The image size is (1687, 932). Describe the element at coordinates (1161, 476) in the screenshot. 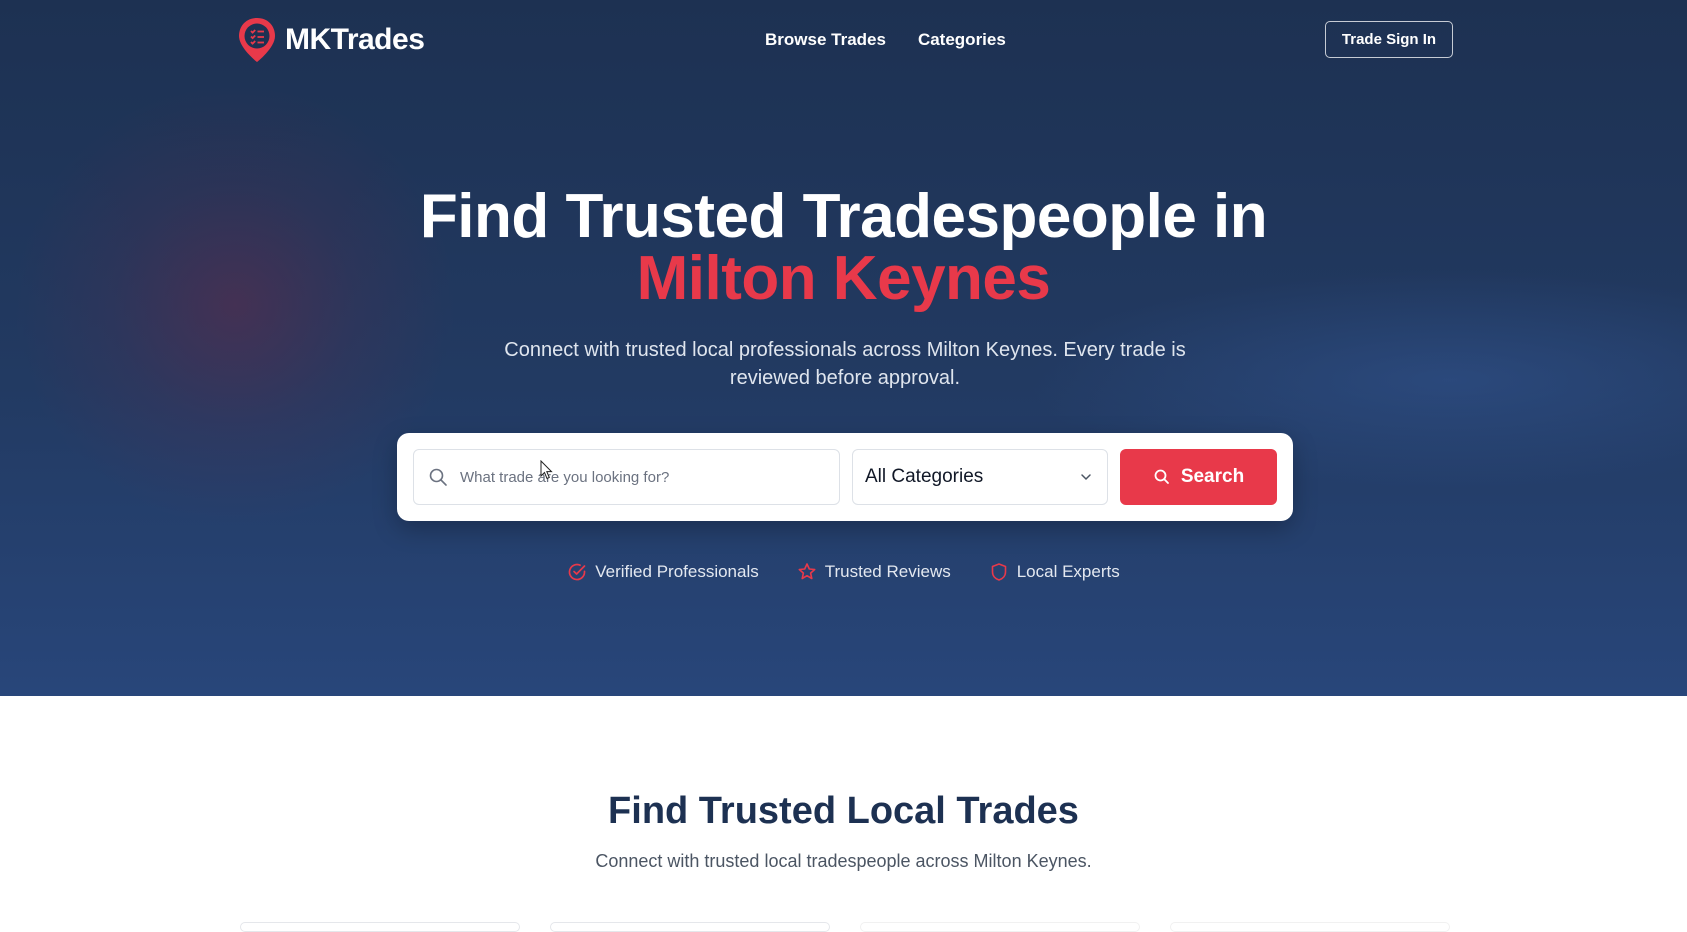

I see `search-button-icon` at that location.